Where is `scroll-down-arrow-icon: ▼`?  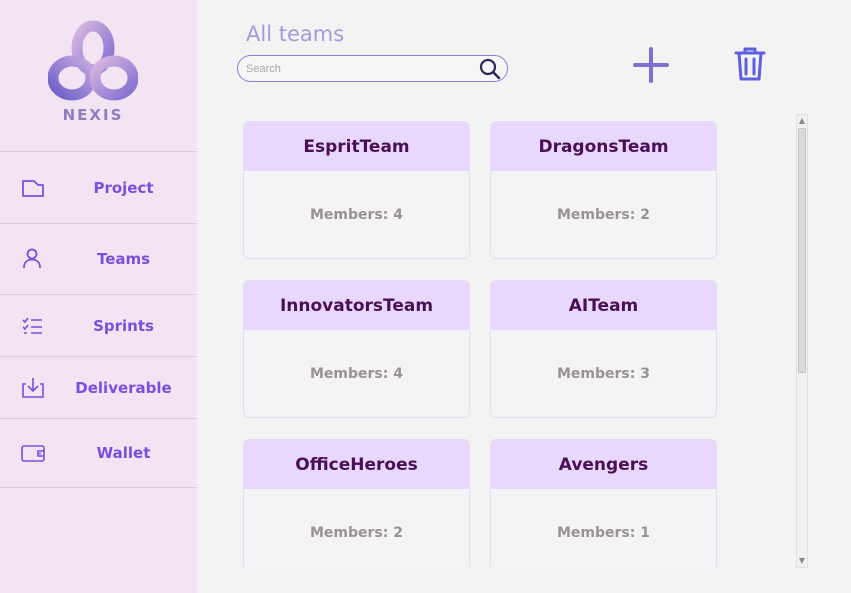 scroll-down-arrow-icon: ▼ is located at coordinates (802, 561).